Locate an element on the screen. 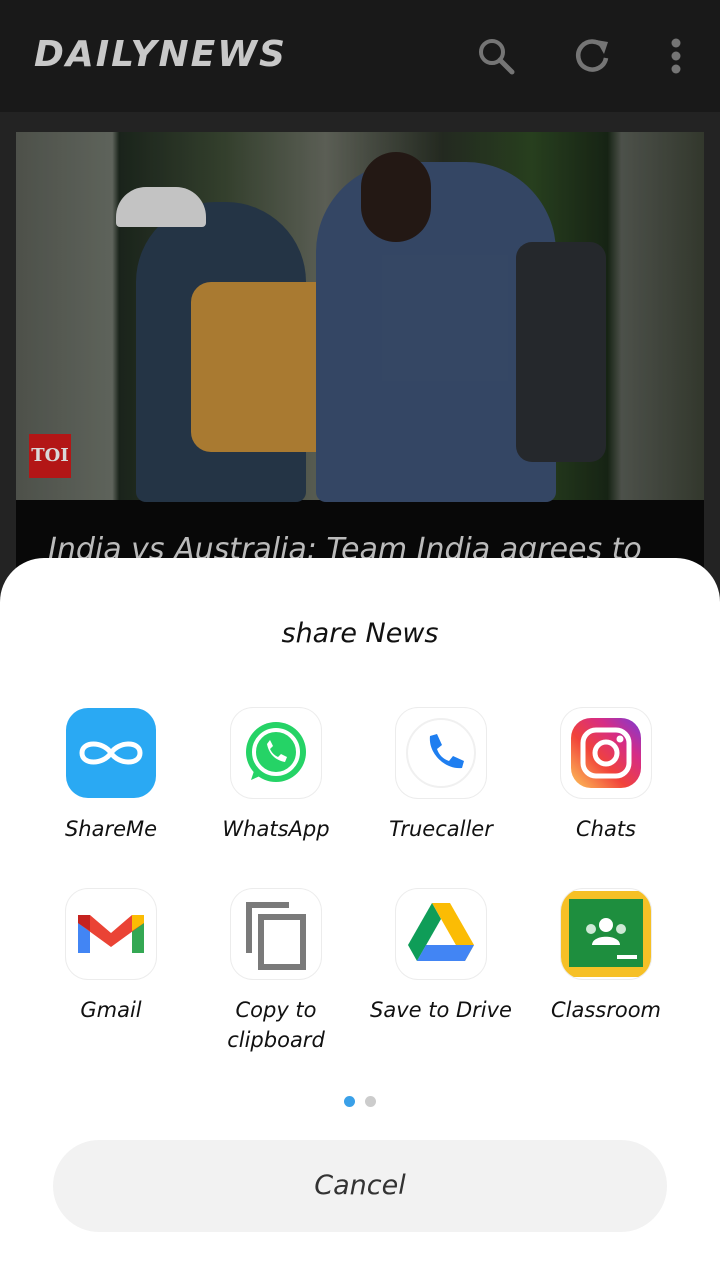  share-target-shareme: ShareMe is located at coordinates (111, 776).